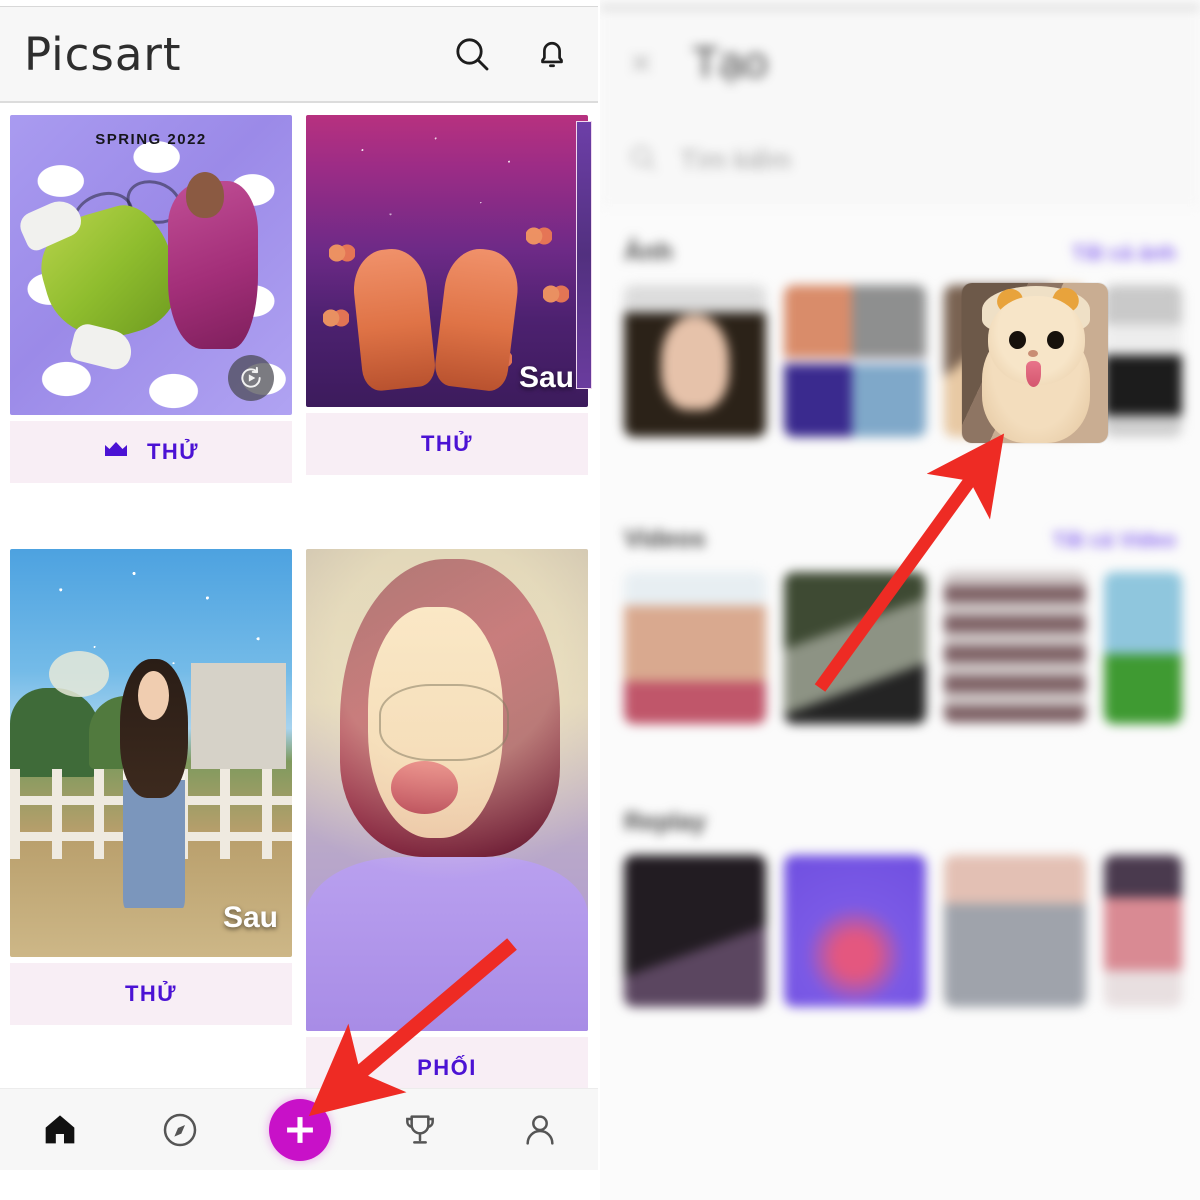  What do you see at coordinates (60, 1130) in the screenshot?
I see `nav-item-home` at bounding box center [60, 1130].